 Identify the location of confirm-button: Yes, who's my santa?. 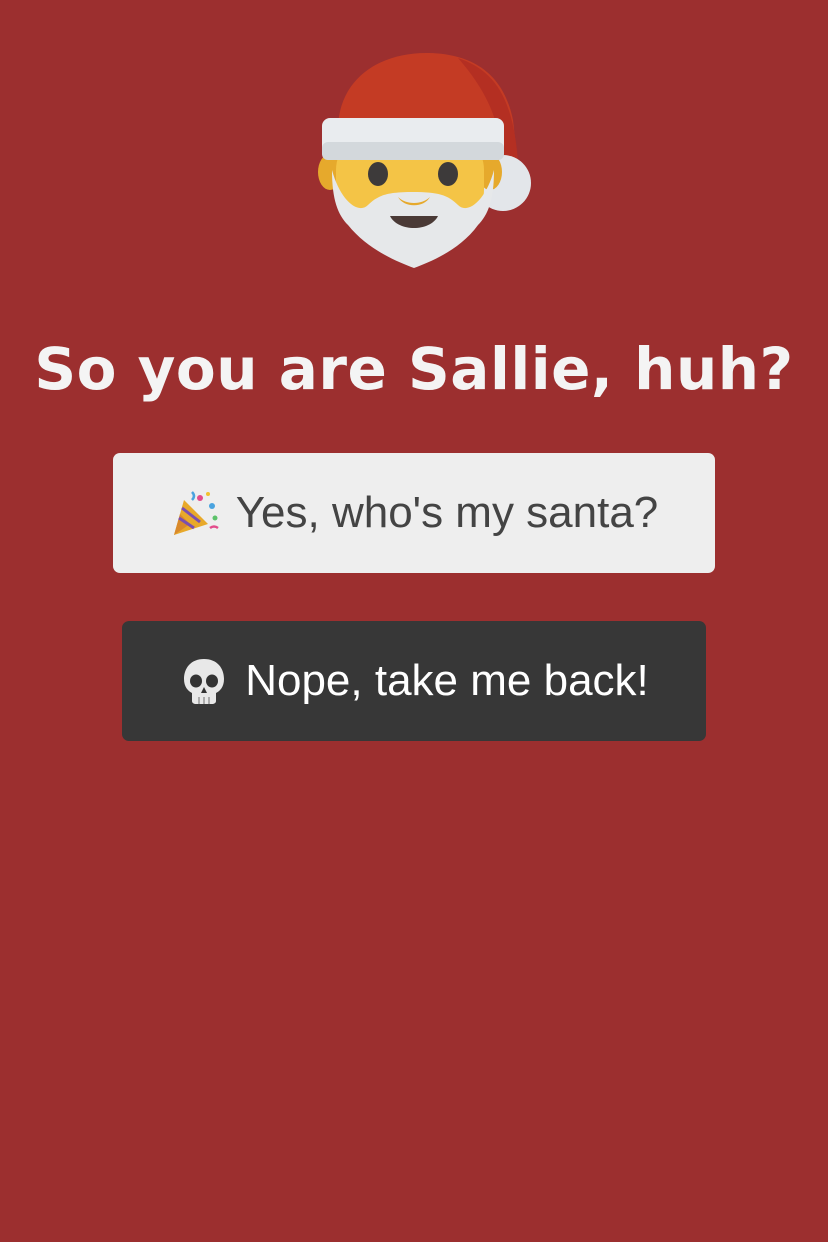
(414, 513).